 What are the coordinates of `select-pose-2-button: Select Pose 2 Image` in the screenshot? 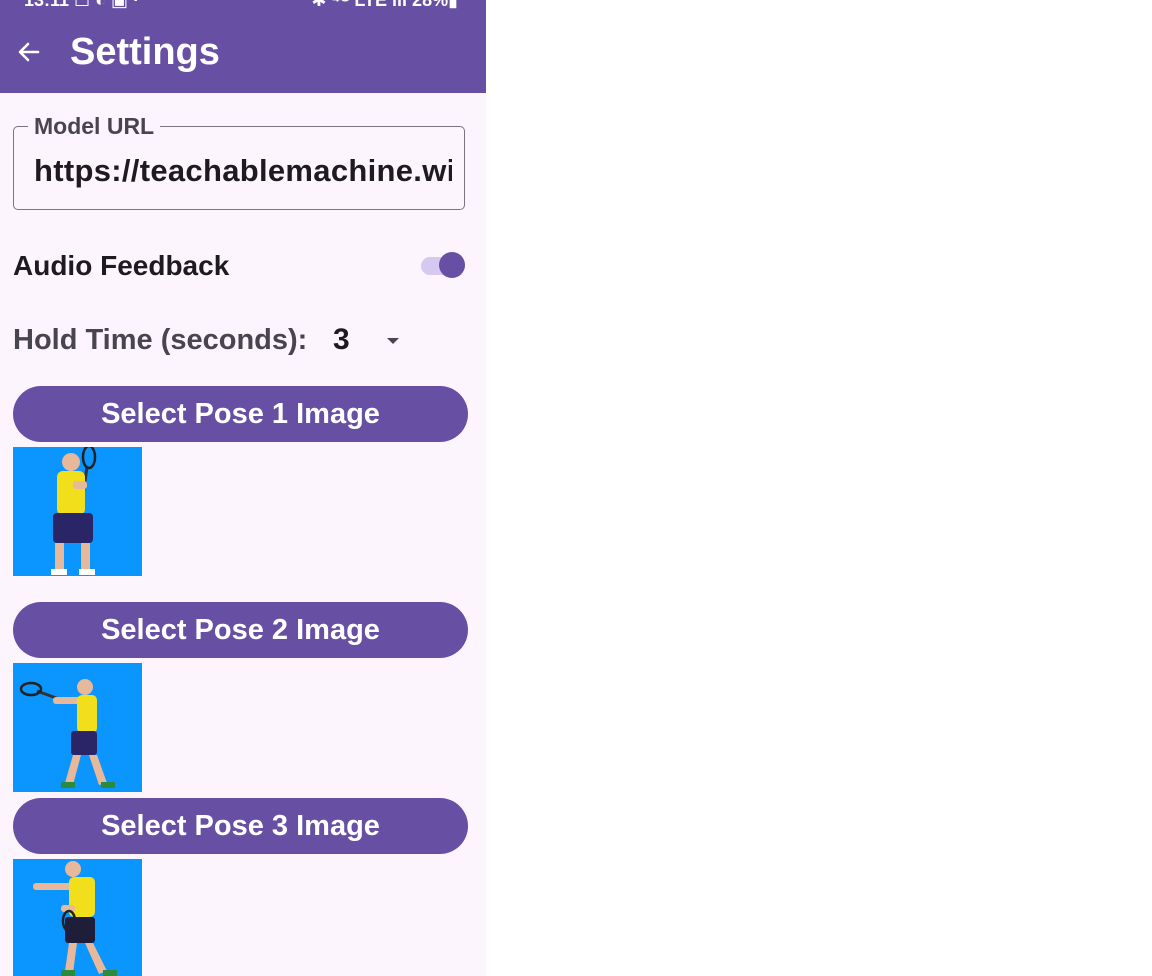 It's located at (240, 630).